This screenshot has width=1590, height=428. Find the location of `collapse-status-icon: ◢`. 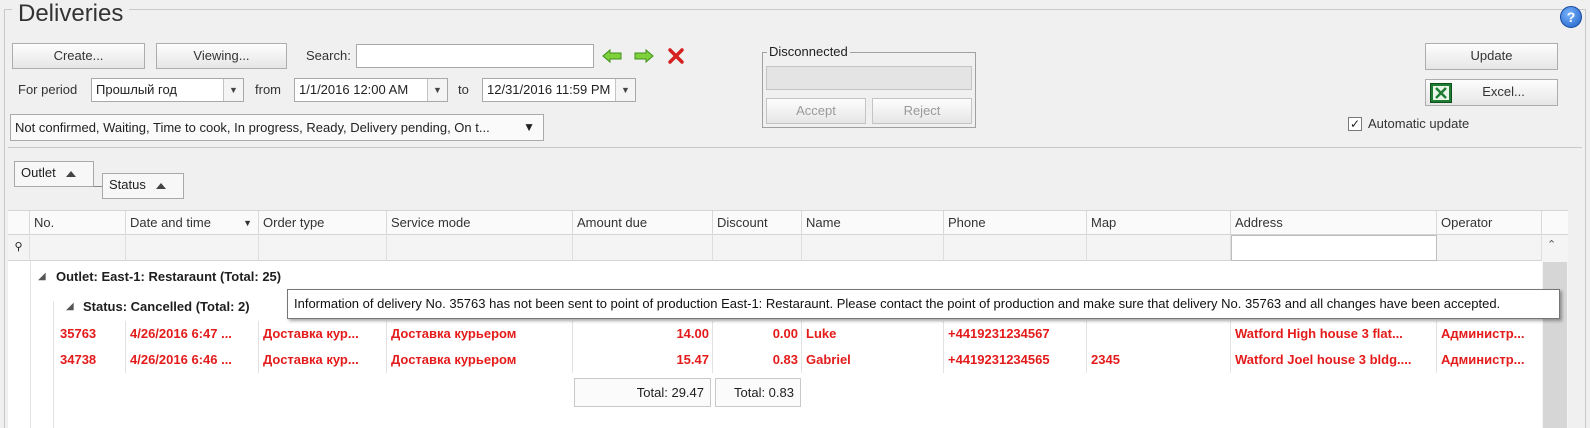

collapse-status-icon: ◢ is located at coordinates (70, 307).